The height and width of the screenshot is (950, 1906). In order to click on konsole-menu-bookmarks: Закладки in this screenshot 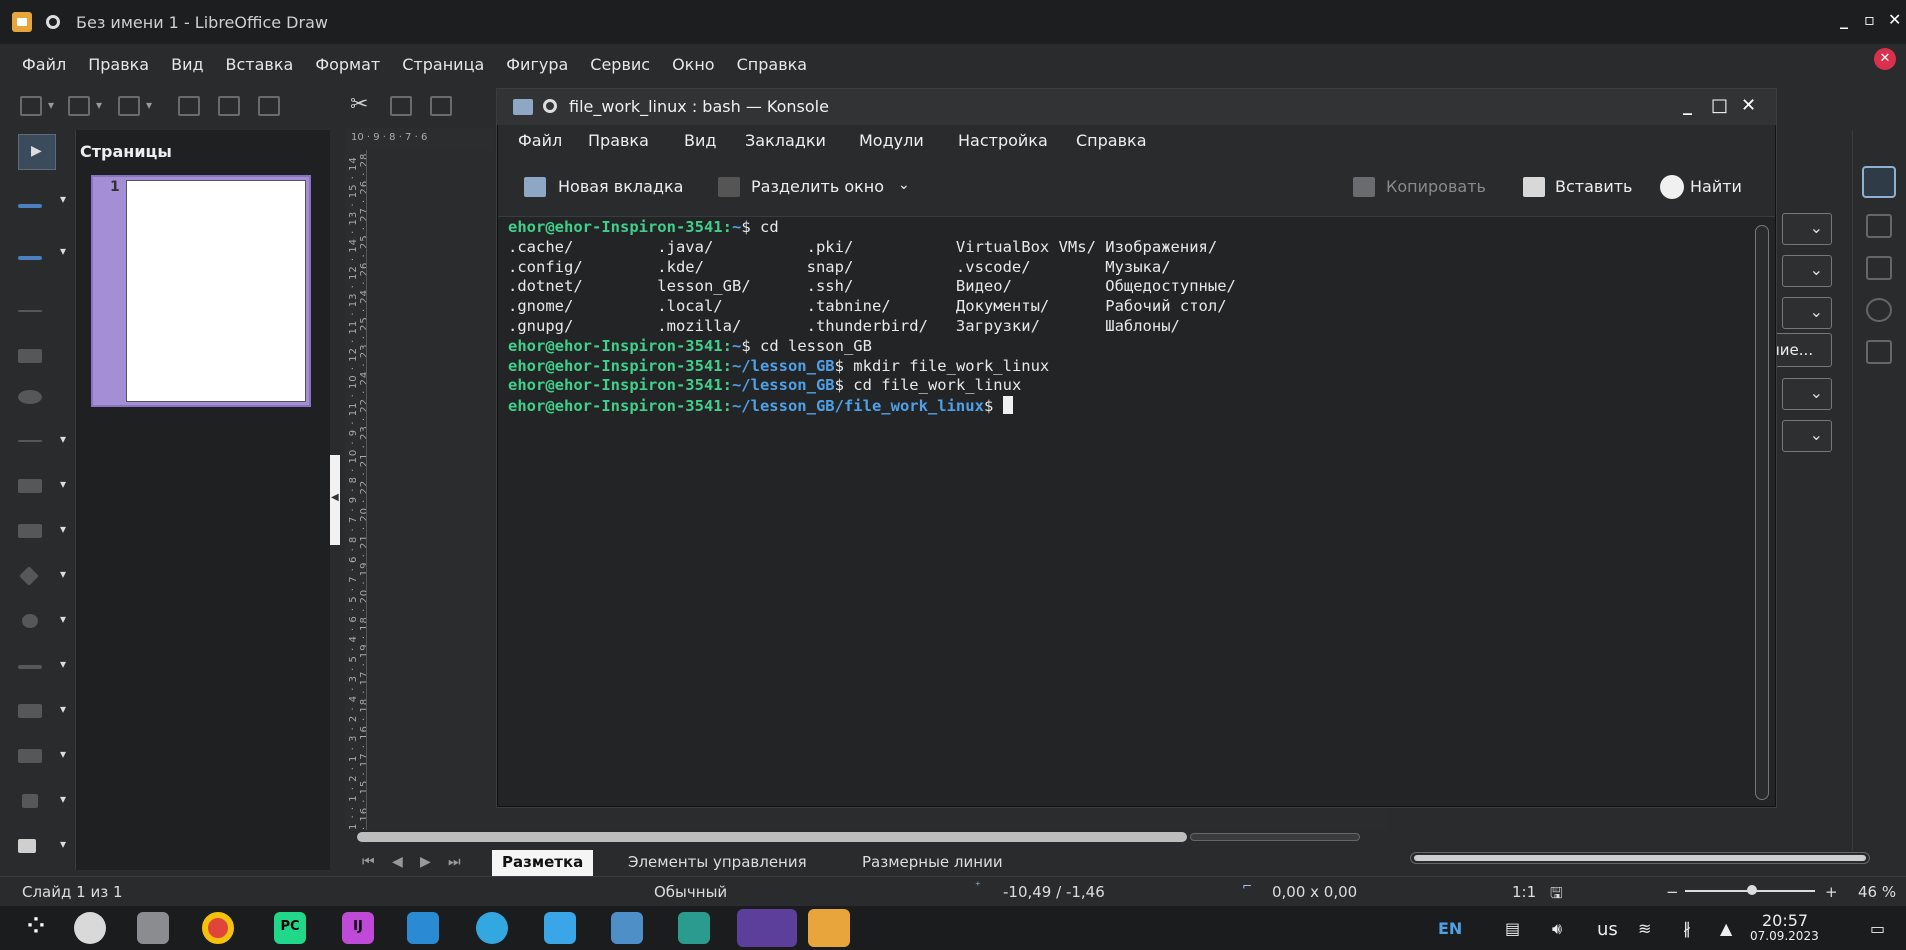, I will do `click(785, 140)`.